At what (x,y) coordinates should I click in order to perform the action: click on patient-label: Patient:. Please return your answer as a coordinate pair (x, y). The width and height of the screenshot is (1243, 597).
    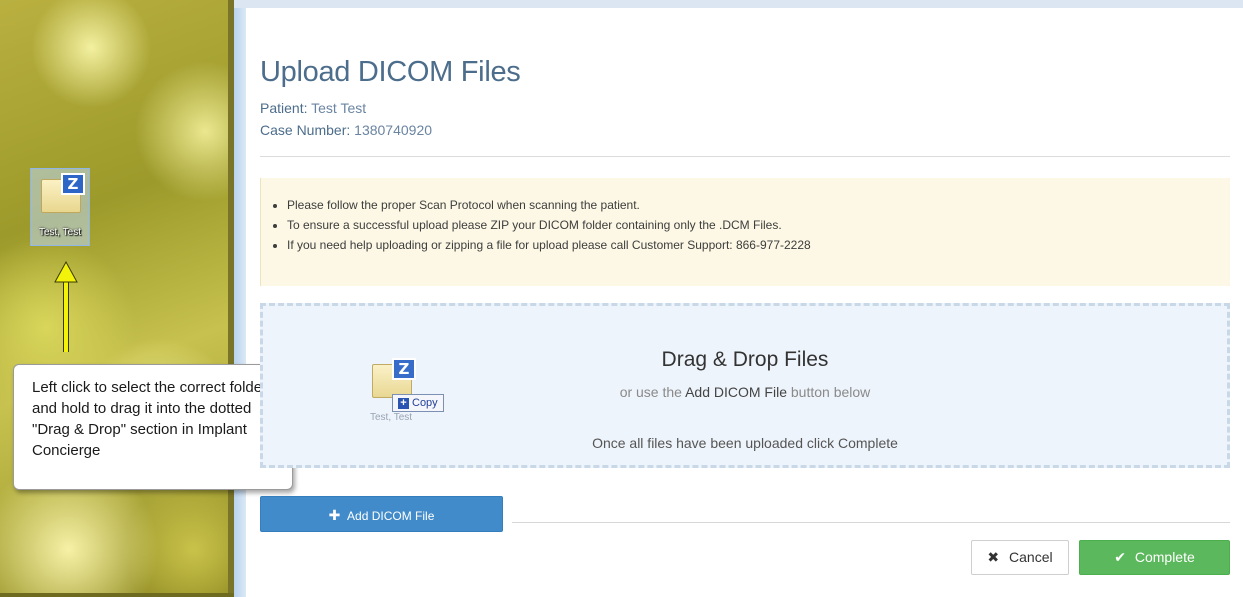
    Looking at the image, I should click on (284, 108).